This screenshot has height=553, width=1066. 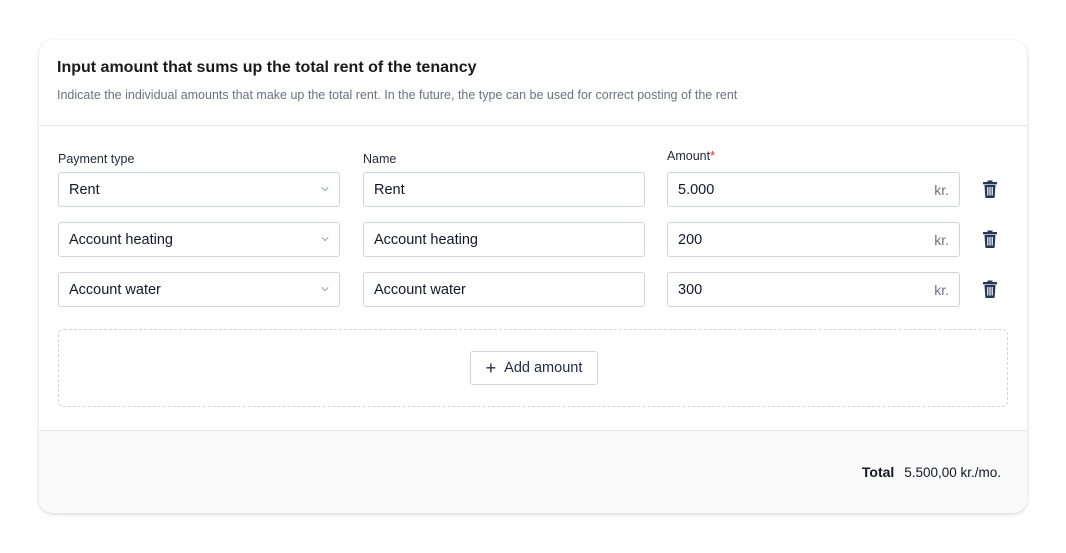 I want to click on card-footer: Total 5.500,00 kr./mo., so click(x=533, y=471).